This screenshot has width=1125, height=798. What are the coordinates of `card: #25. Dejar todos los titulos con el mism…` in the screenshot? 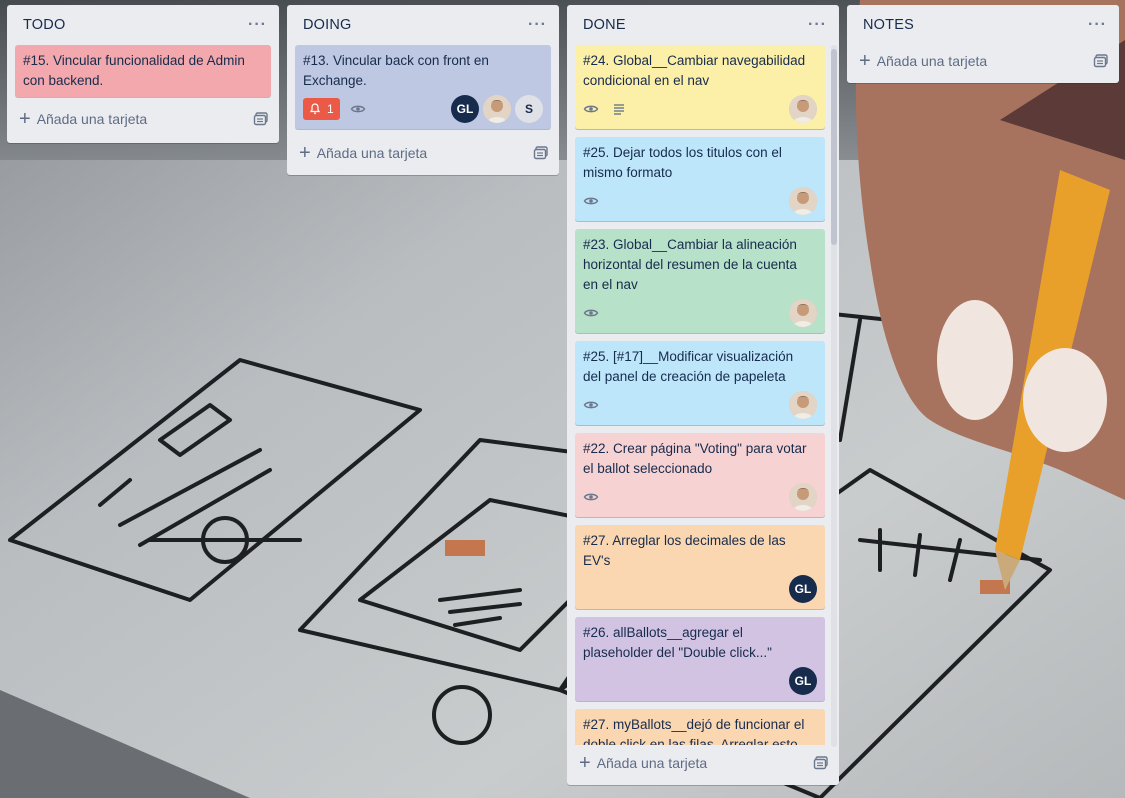 It's located at (700, 179).